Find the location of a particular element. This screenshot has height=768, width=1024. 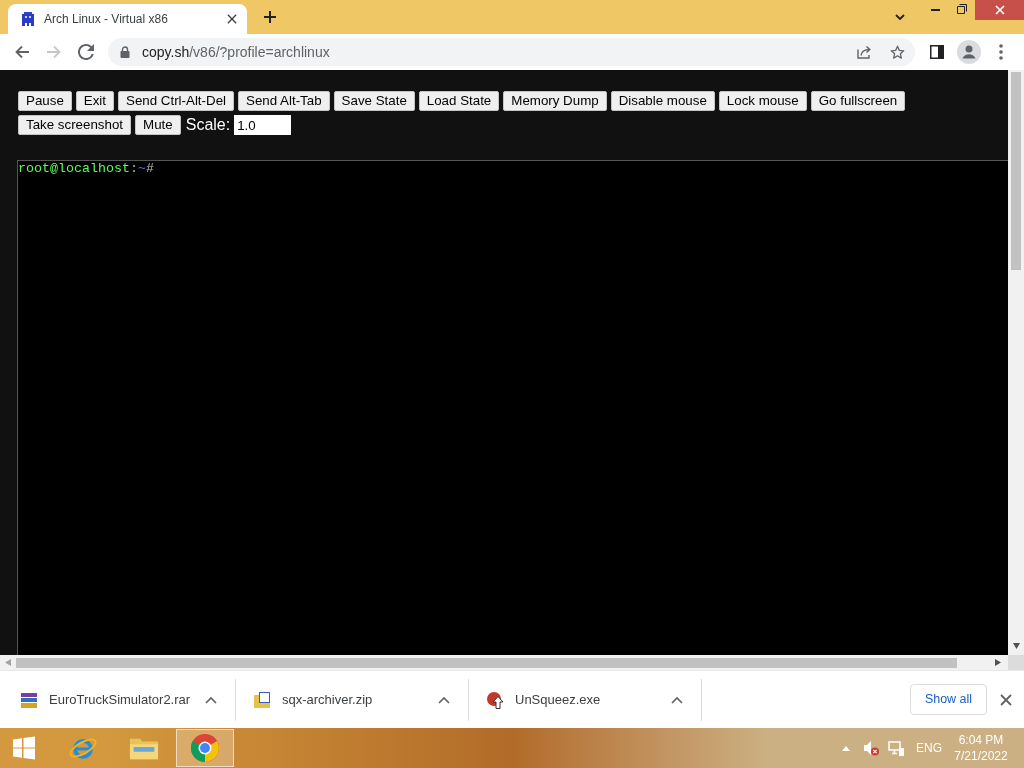

show-all-button: Show all is located at coordinates (948, 699).